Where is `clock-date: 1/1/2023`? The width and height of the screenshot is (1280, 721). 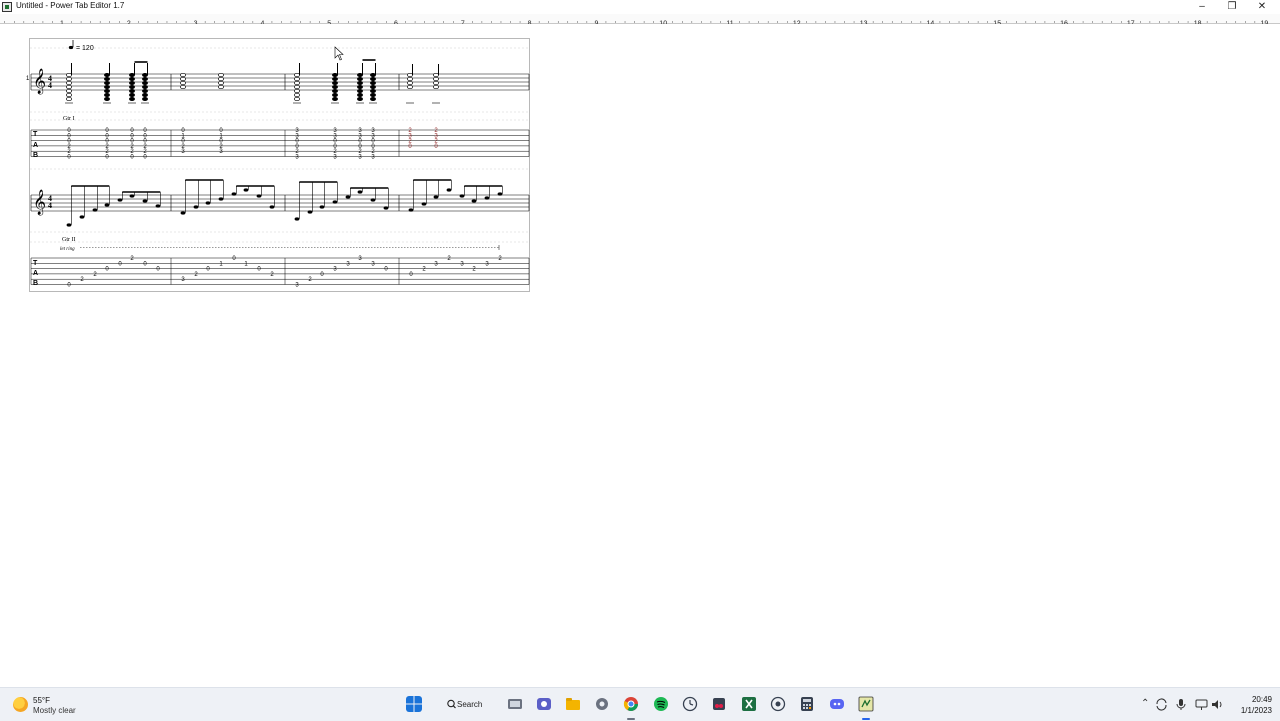 clock-date: 1/1/2023 is located at coordinates (1249, 710).